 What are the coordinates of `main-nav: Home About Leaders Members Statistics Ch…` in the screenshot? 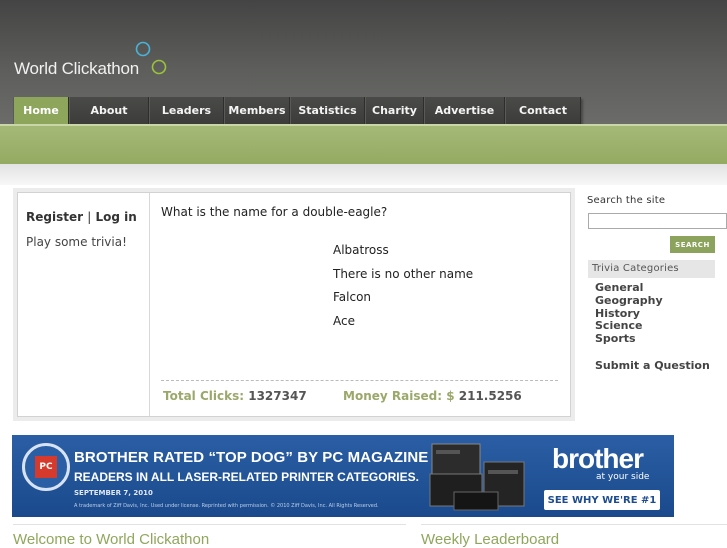 It's located at (297, 110).